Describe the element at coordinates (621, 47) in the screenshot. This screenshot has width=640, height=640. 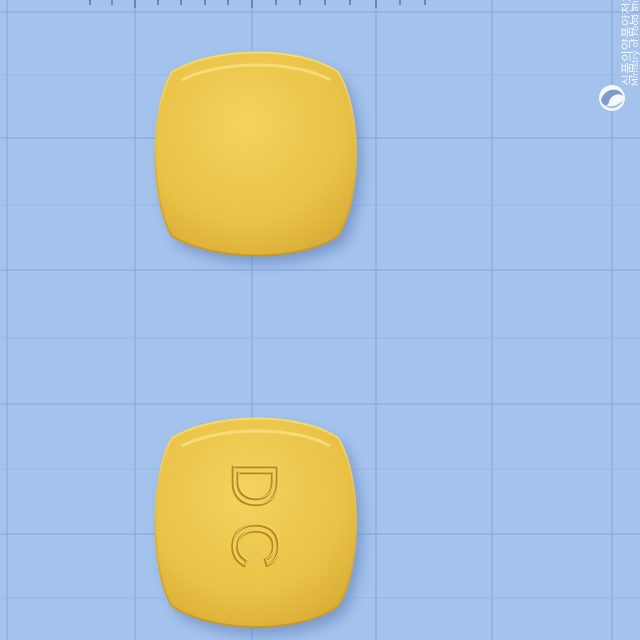
I see `watermark: 식품의약품안전처 Ministry of Food and Drug` at that location.